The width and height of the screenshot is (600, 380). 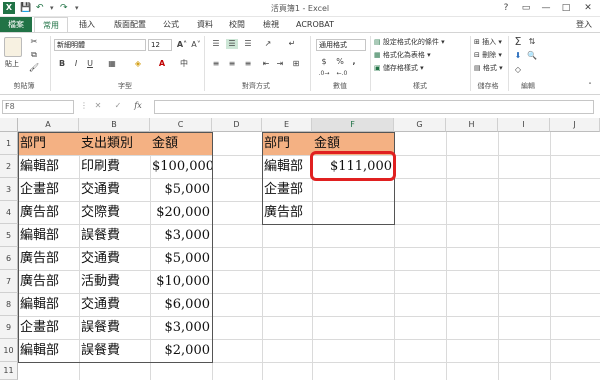 I want to click on merge-center-icon: ⊞, so click(x=296, y=64).